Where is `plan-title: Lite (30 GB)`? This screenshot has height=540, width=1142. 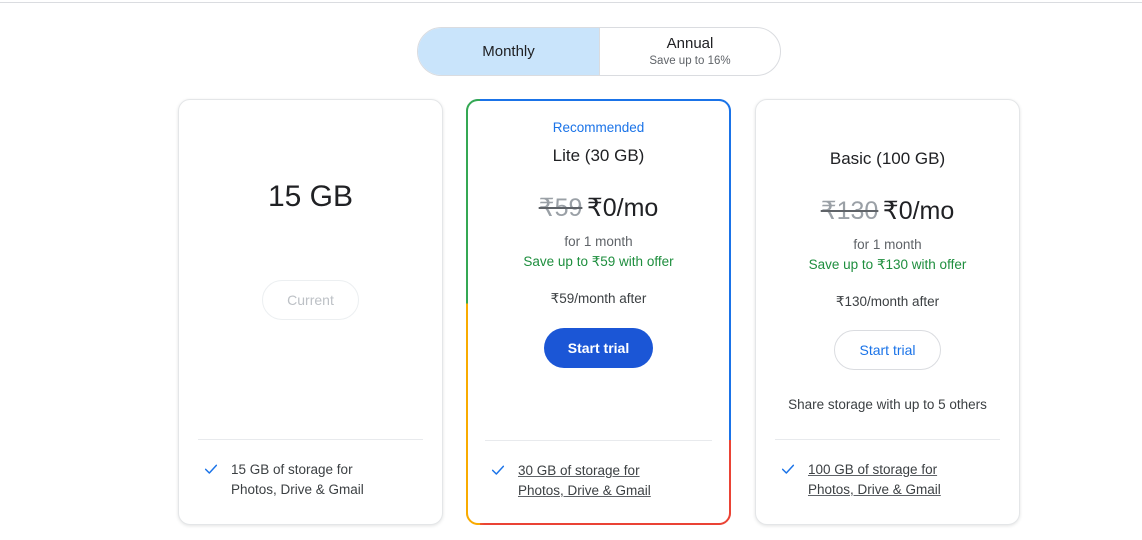 plan-title: Lite (30 GB) is located at coordinates (598, 155).